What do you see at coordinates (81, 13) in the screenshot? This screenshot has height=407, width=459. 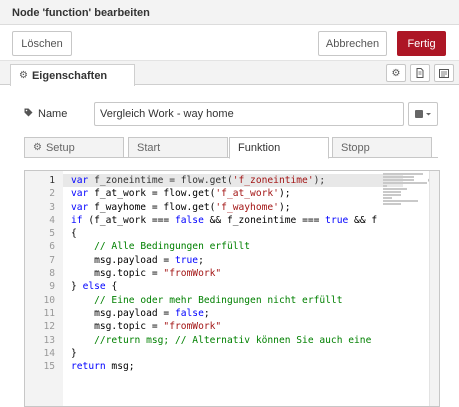 I see `dialog-title: Node 'function' bearbeiten` at bounding box center [81, 13].